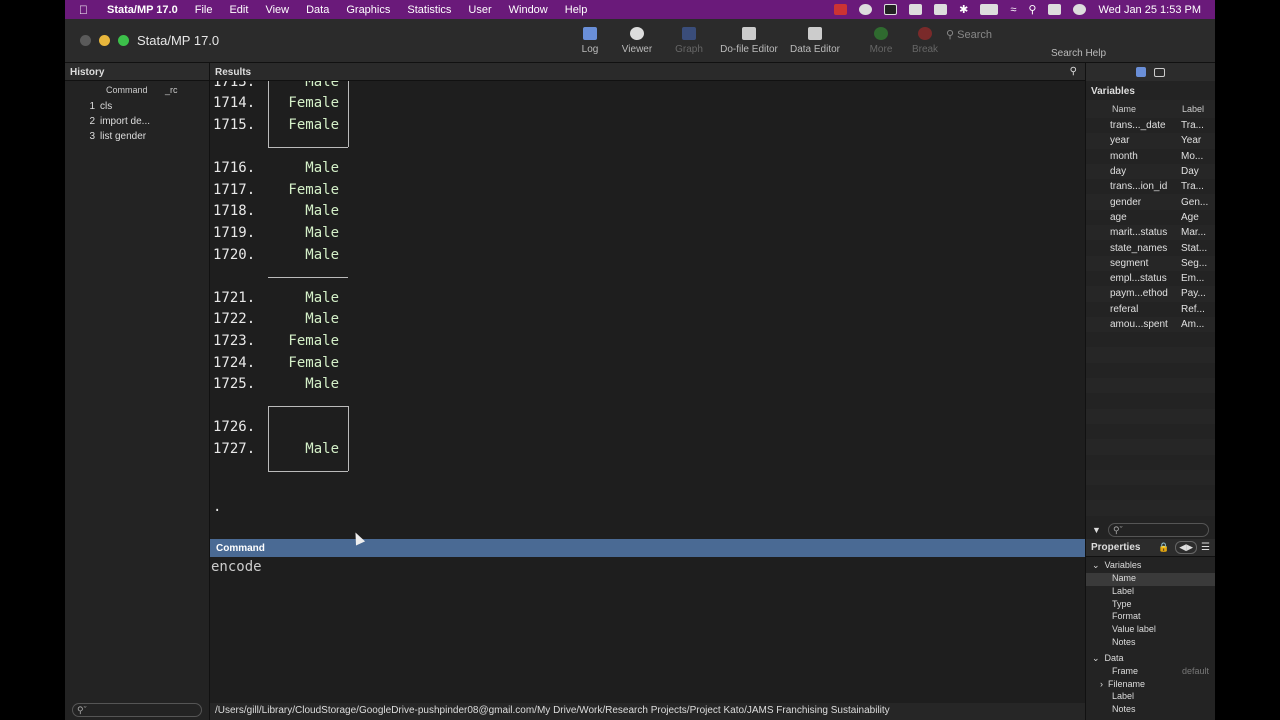 This screenshot has width=1280, height=720. I want to click on siri-icon, so click(1080, 9).